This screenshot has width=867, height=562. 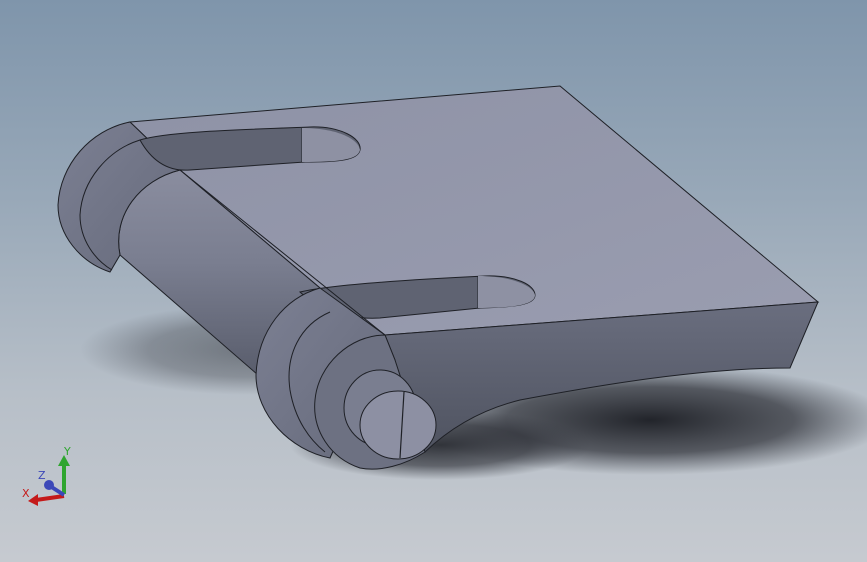 I want to click on triad-y-label: Y, so click(x=67, y=451).